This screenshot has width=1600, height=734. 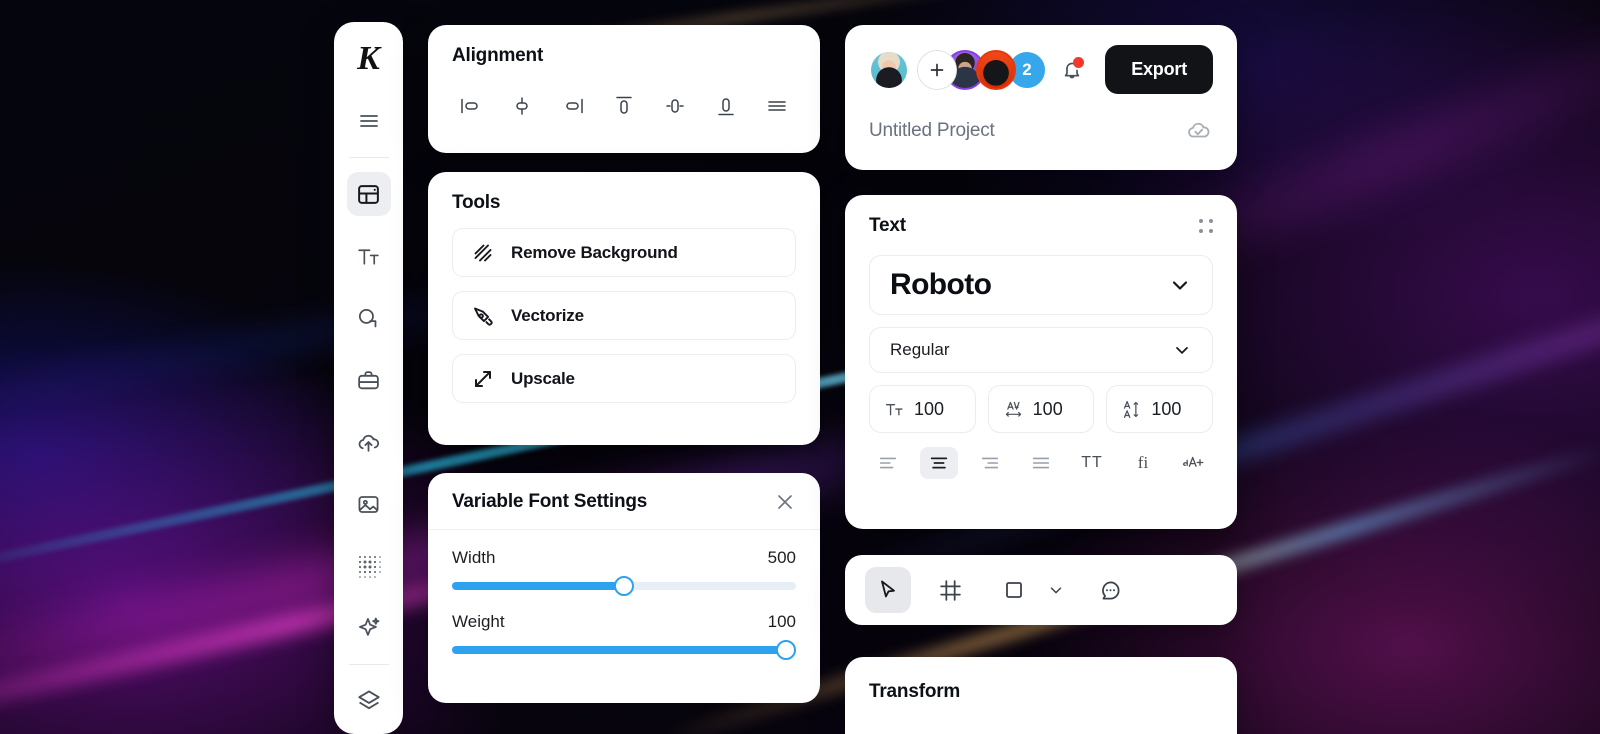 What do you see at coordinates (624, 622) in the screenshot?
I see `weight-slider-label-row: Weight 100` at bounding box center [624, 622].